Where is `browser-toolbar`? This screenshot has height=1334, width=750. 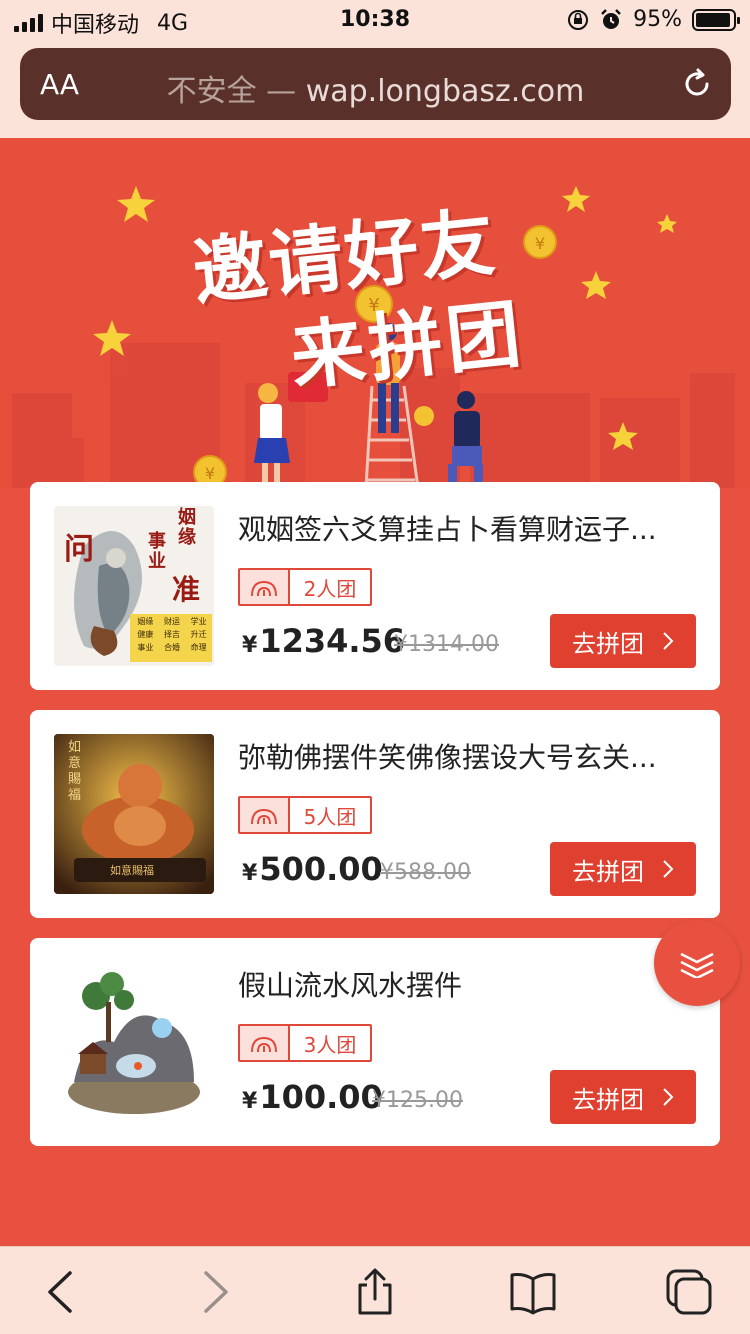 browser-toolbar is located at coordinates (375, 1290).